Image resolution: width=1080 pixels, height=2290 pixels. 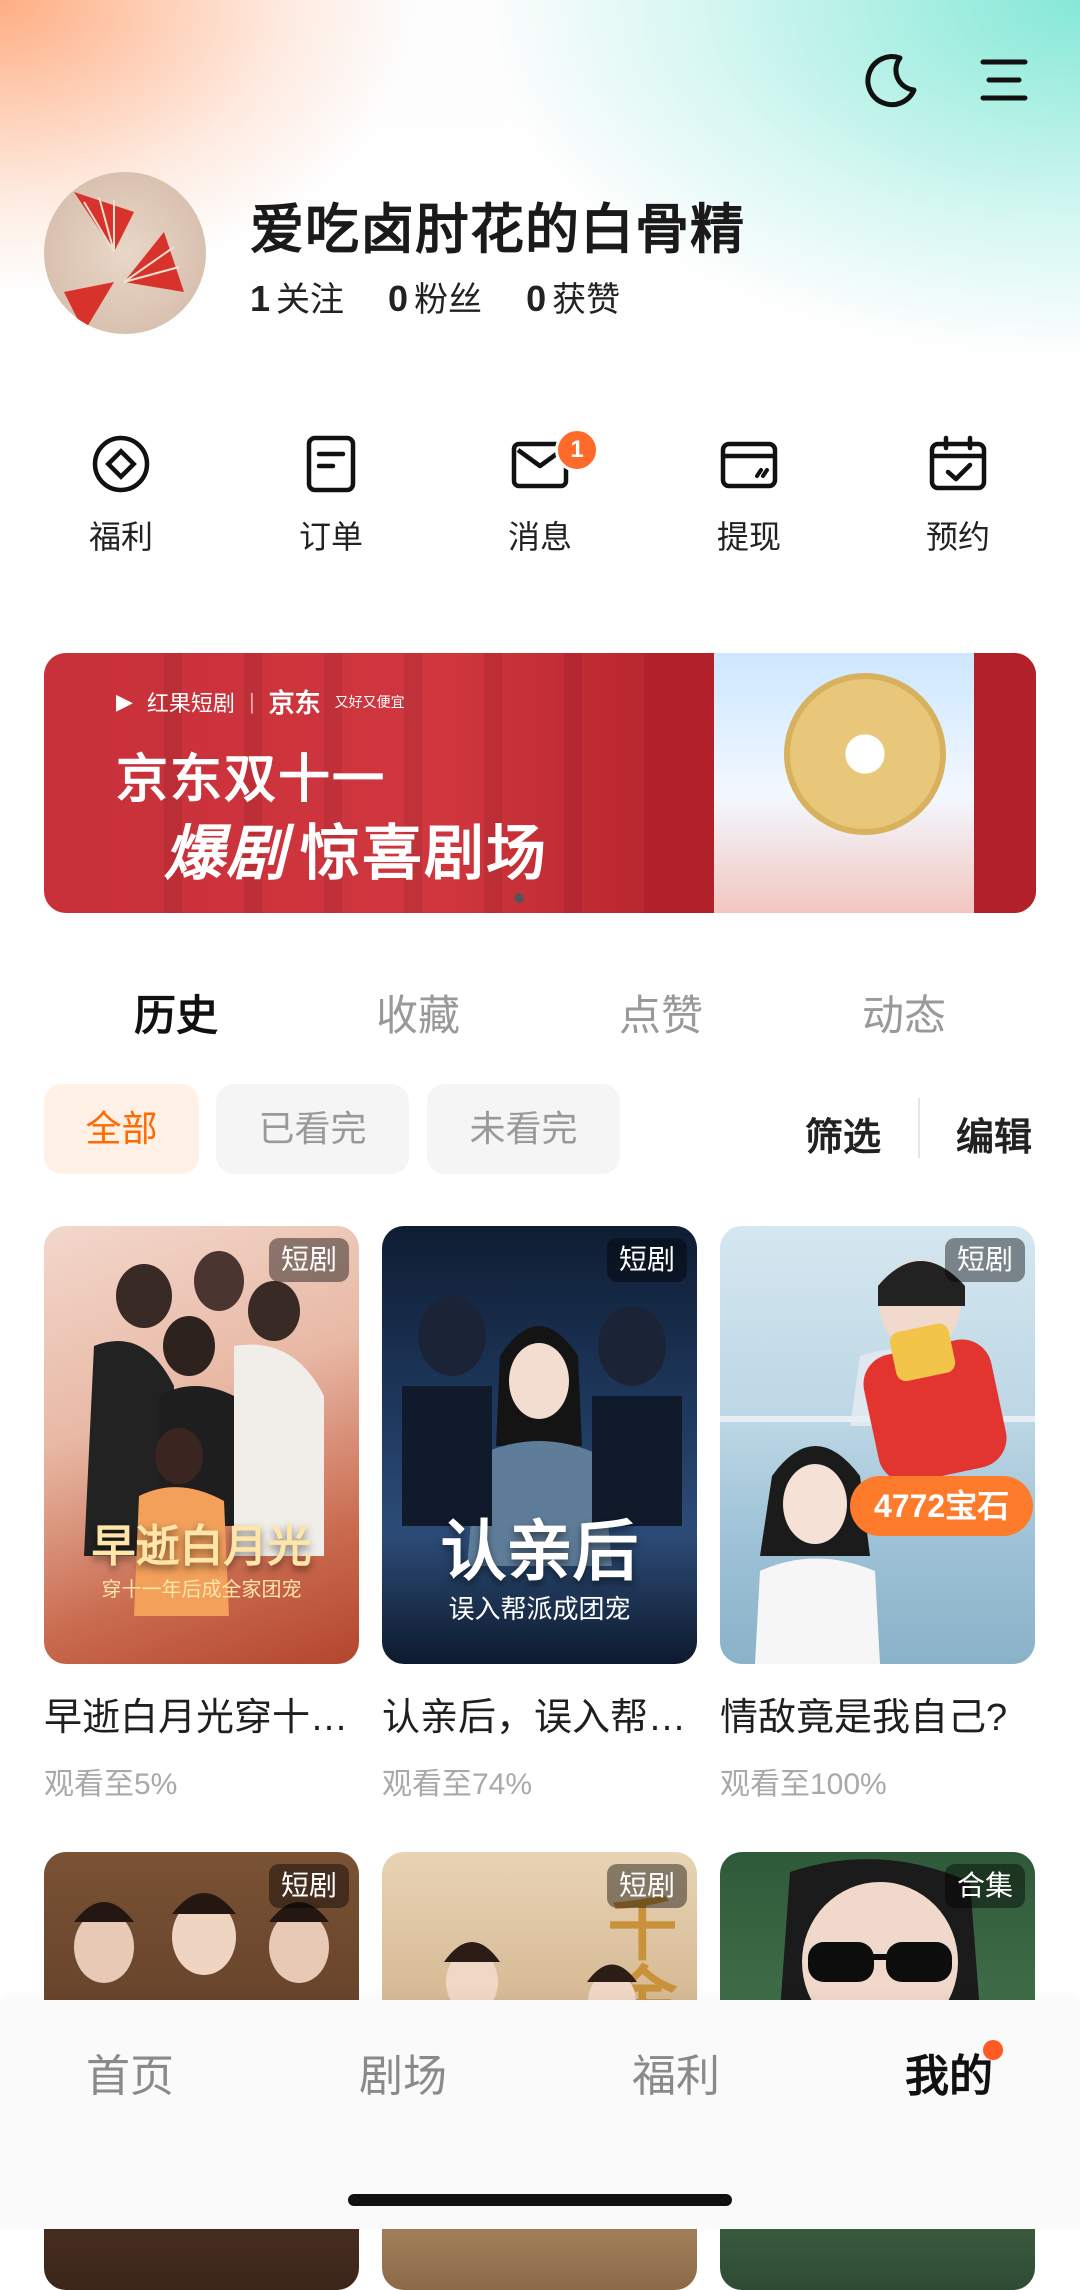 What do you see at coordinates (993, 2050) in the screenshot?
I see `notification-dot` at bounding box center [993, 2050].